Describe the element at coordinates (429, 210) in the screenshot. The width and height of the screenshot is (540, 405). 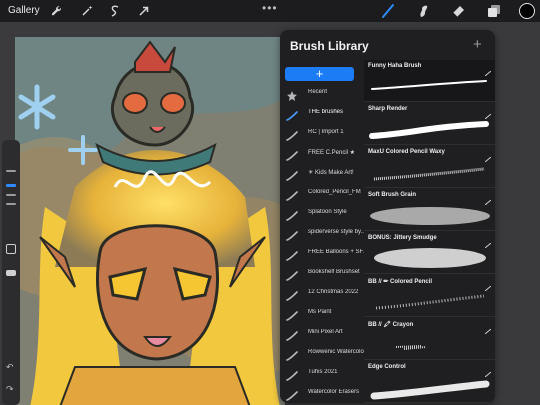
I see `brush-item: Soft Brush Grain` at that location.